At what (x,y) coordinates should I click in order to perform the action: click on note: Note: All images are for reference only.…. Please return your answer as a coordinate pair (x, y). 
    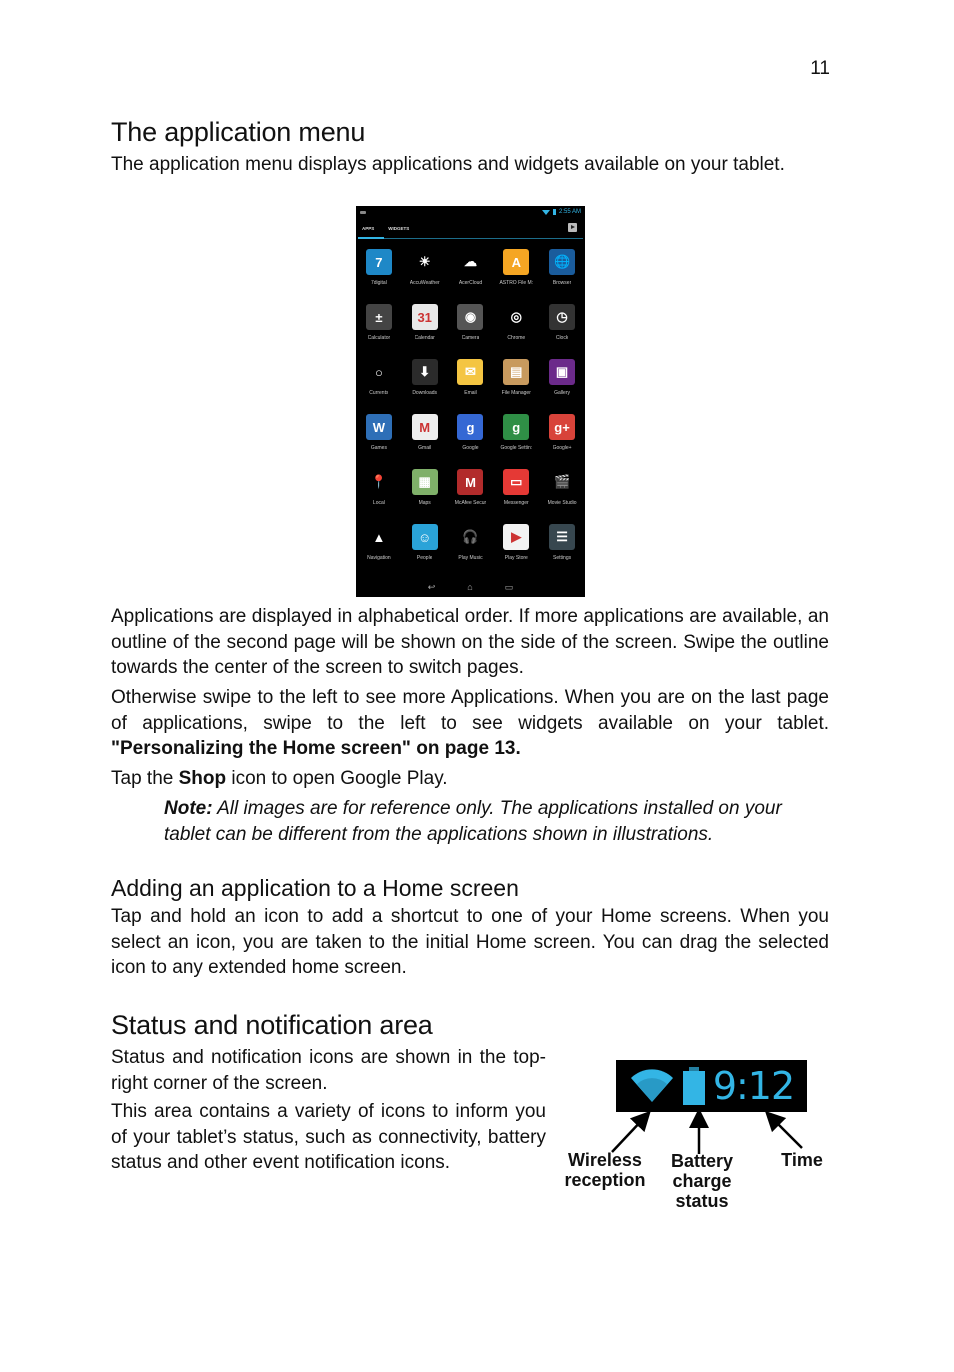
    Looking at the image, I should click on (497, 821).